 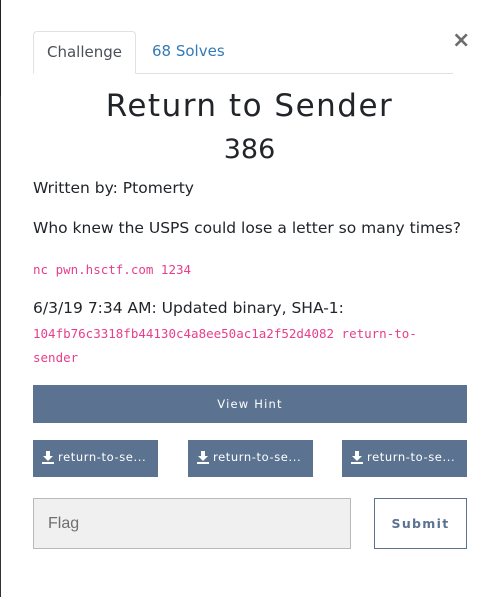 I want to click on sha1-hash-continued: sender, so click(x=56, y=357).